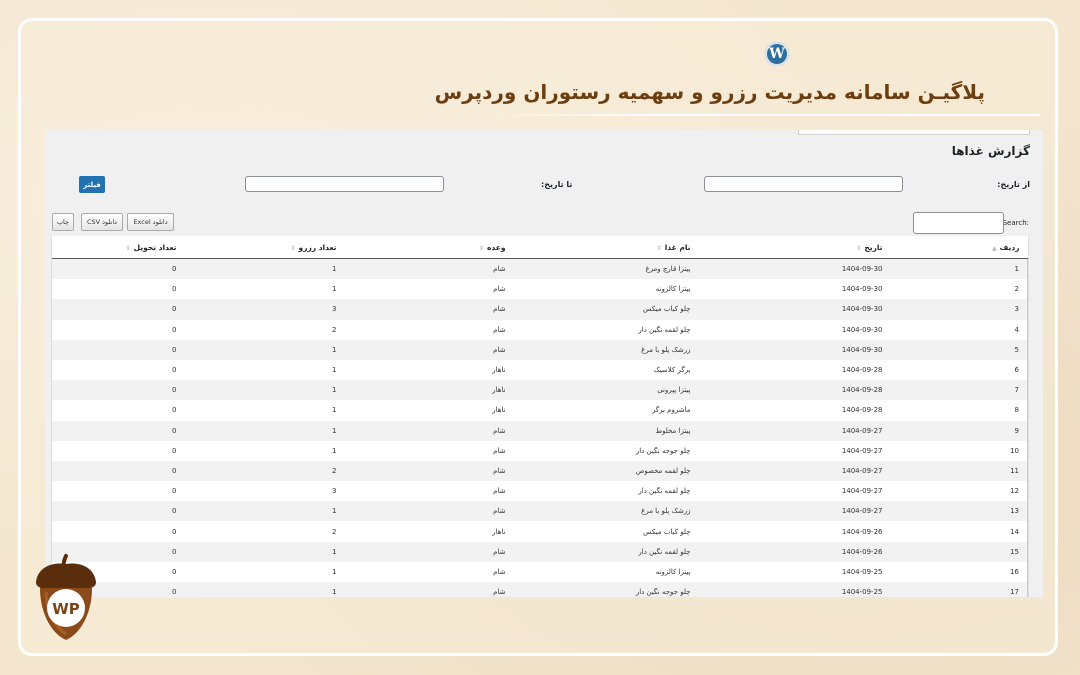  I want to click on table-row: 6 1404-09-28 برگر کلاسیک ناهار 1 0, so click(539, 370).